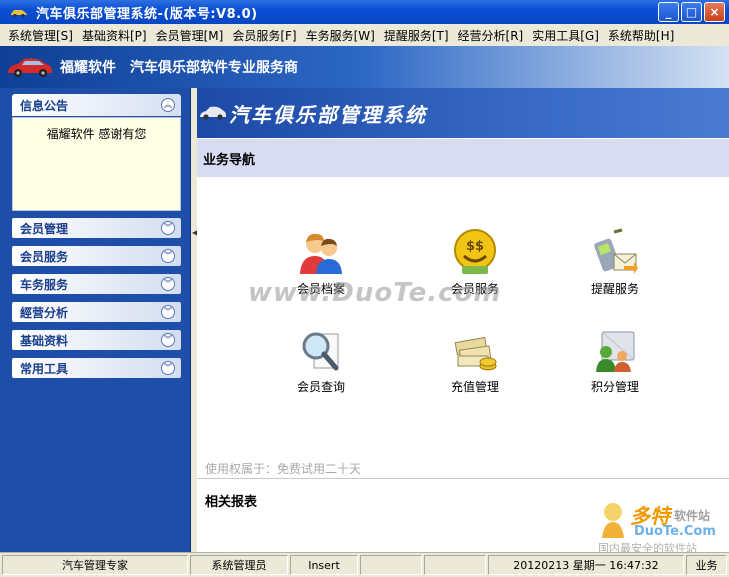  I want to click on sidebar-section-label: 会员管理, so click(44, 228).